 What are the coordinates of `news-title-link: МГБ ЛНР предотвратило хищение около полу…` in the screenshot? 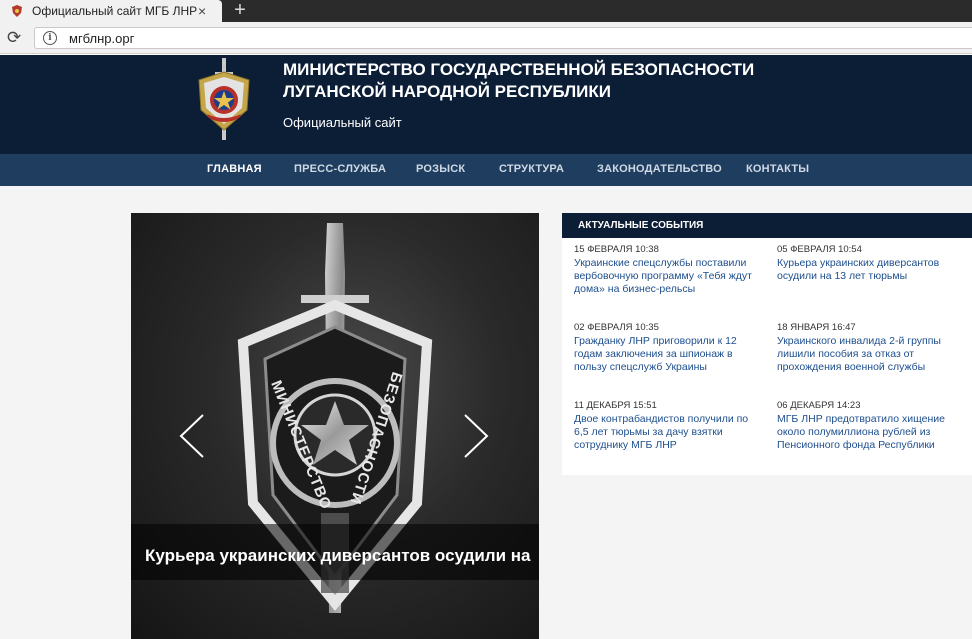 It's located at (872, 432).